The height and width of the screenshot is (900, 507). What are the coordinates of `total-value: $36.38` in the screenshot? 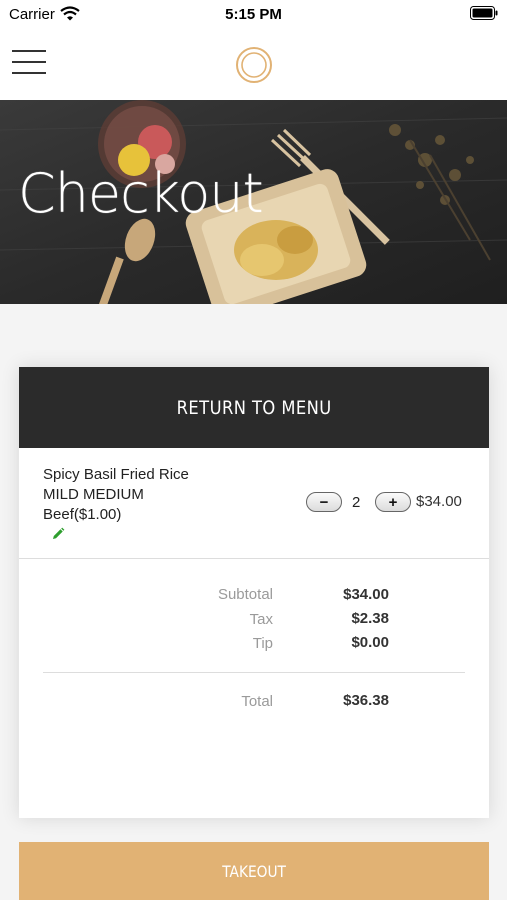 It's located at (366, 700).